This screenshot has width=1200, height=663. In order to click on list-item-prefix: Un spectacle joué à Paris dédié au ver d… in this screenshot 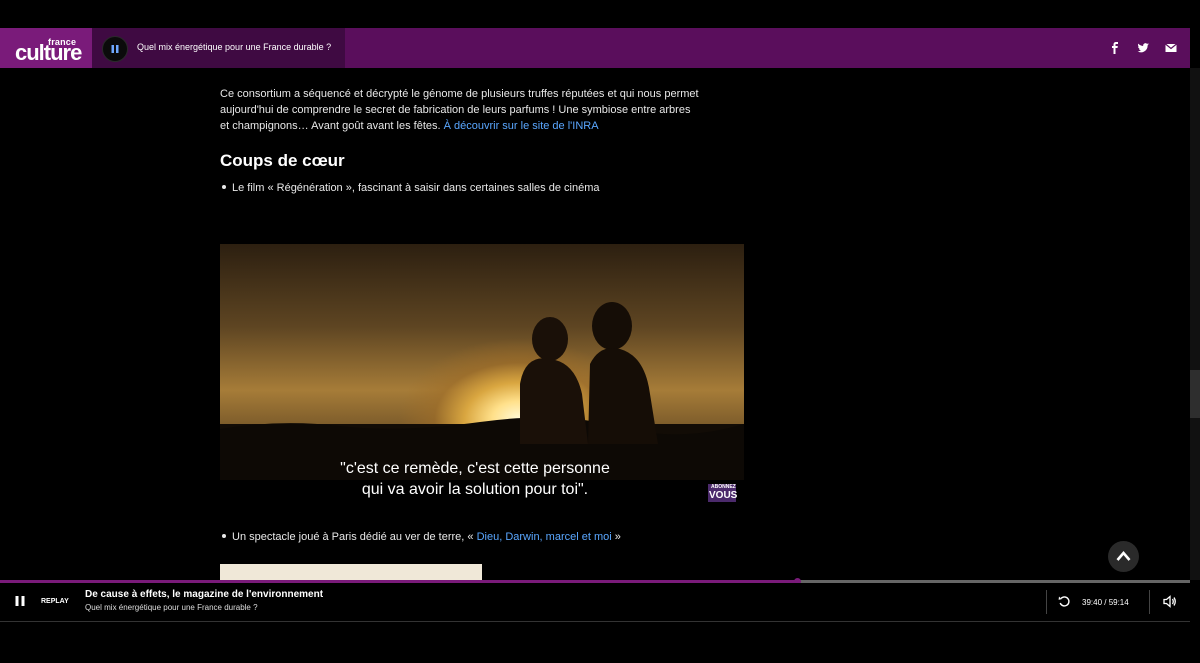, I will do `click(354, 537)`.